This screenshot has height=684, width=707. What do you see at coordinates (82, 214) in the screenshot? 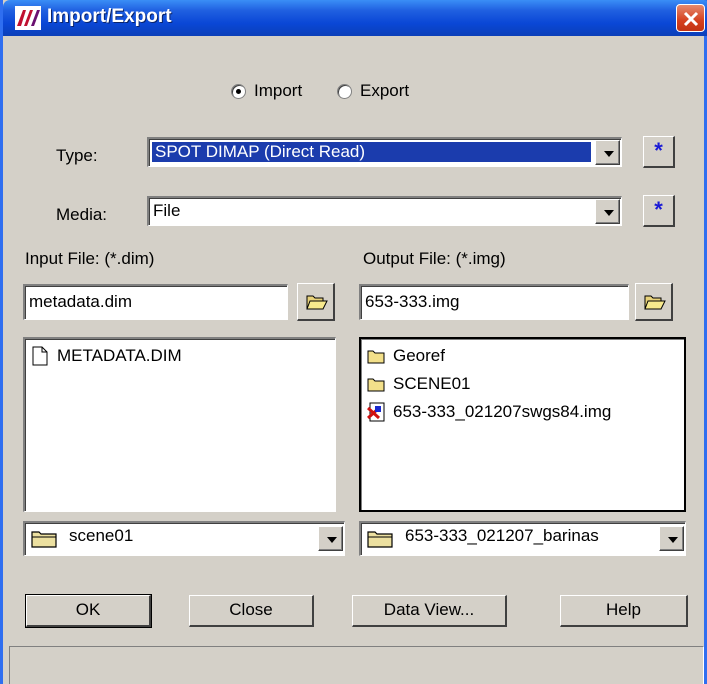
I see `media-label: Media:` at bounding box center [82, 214].